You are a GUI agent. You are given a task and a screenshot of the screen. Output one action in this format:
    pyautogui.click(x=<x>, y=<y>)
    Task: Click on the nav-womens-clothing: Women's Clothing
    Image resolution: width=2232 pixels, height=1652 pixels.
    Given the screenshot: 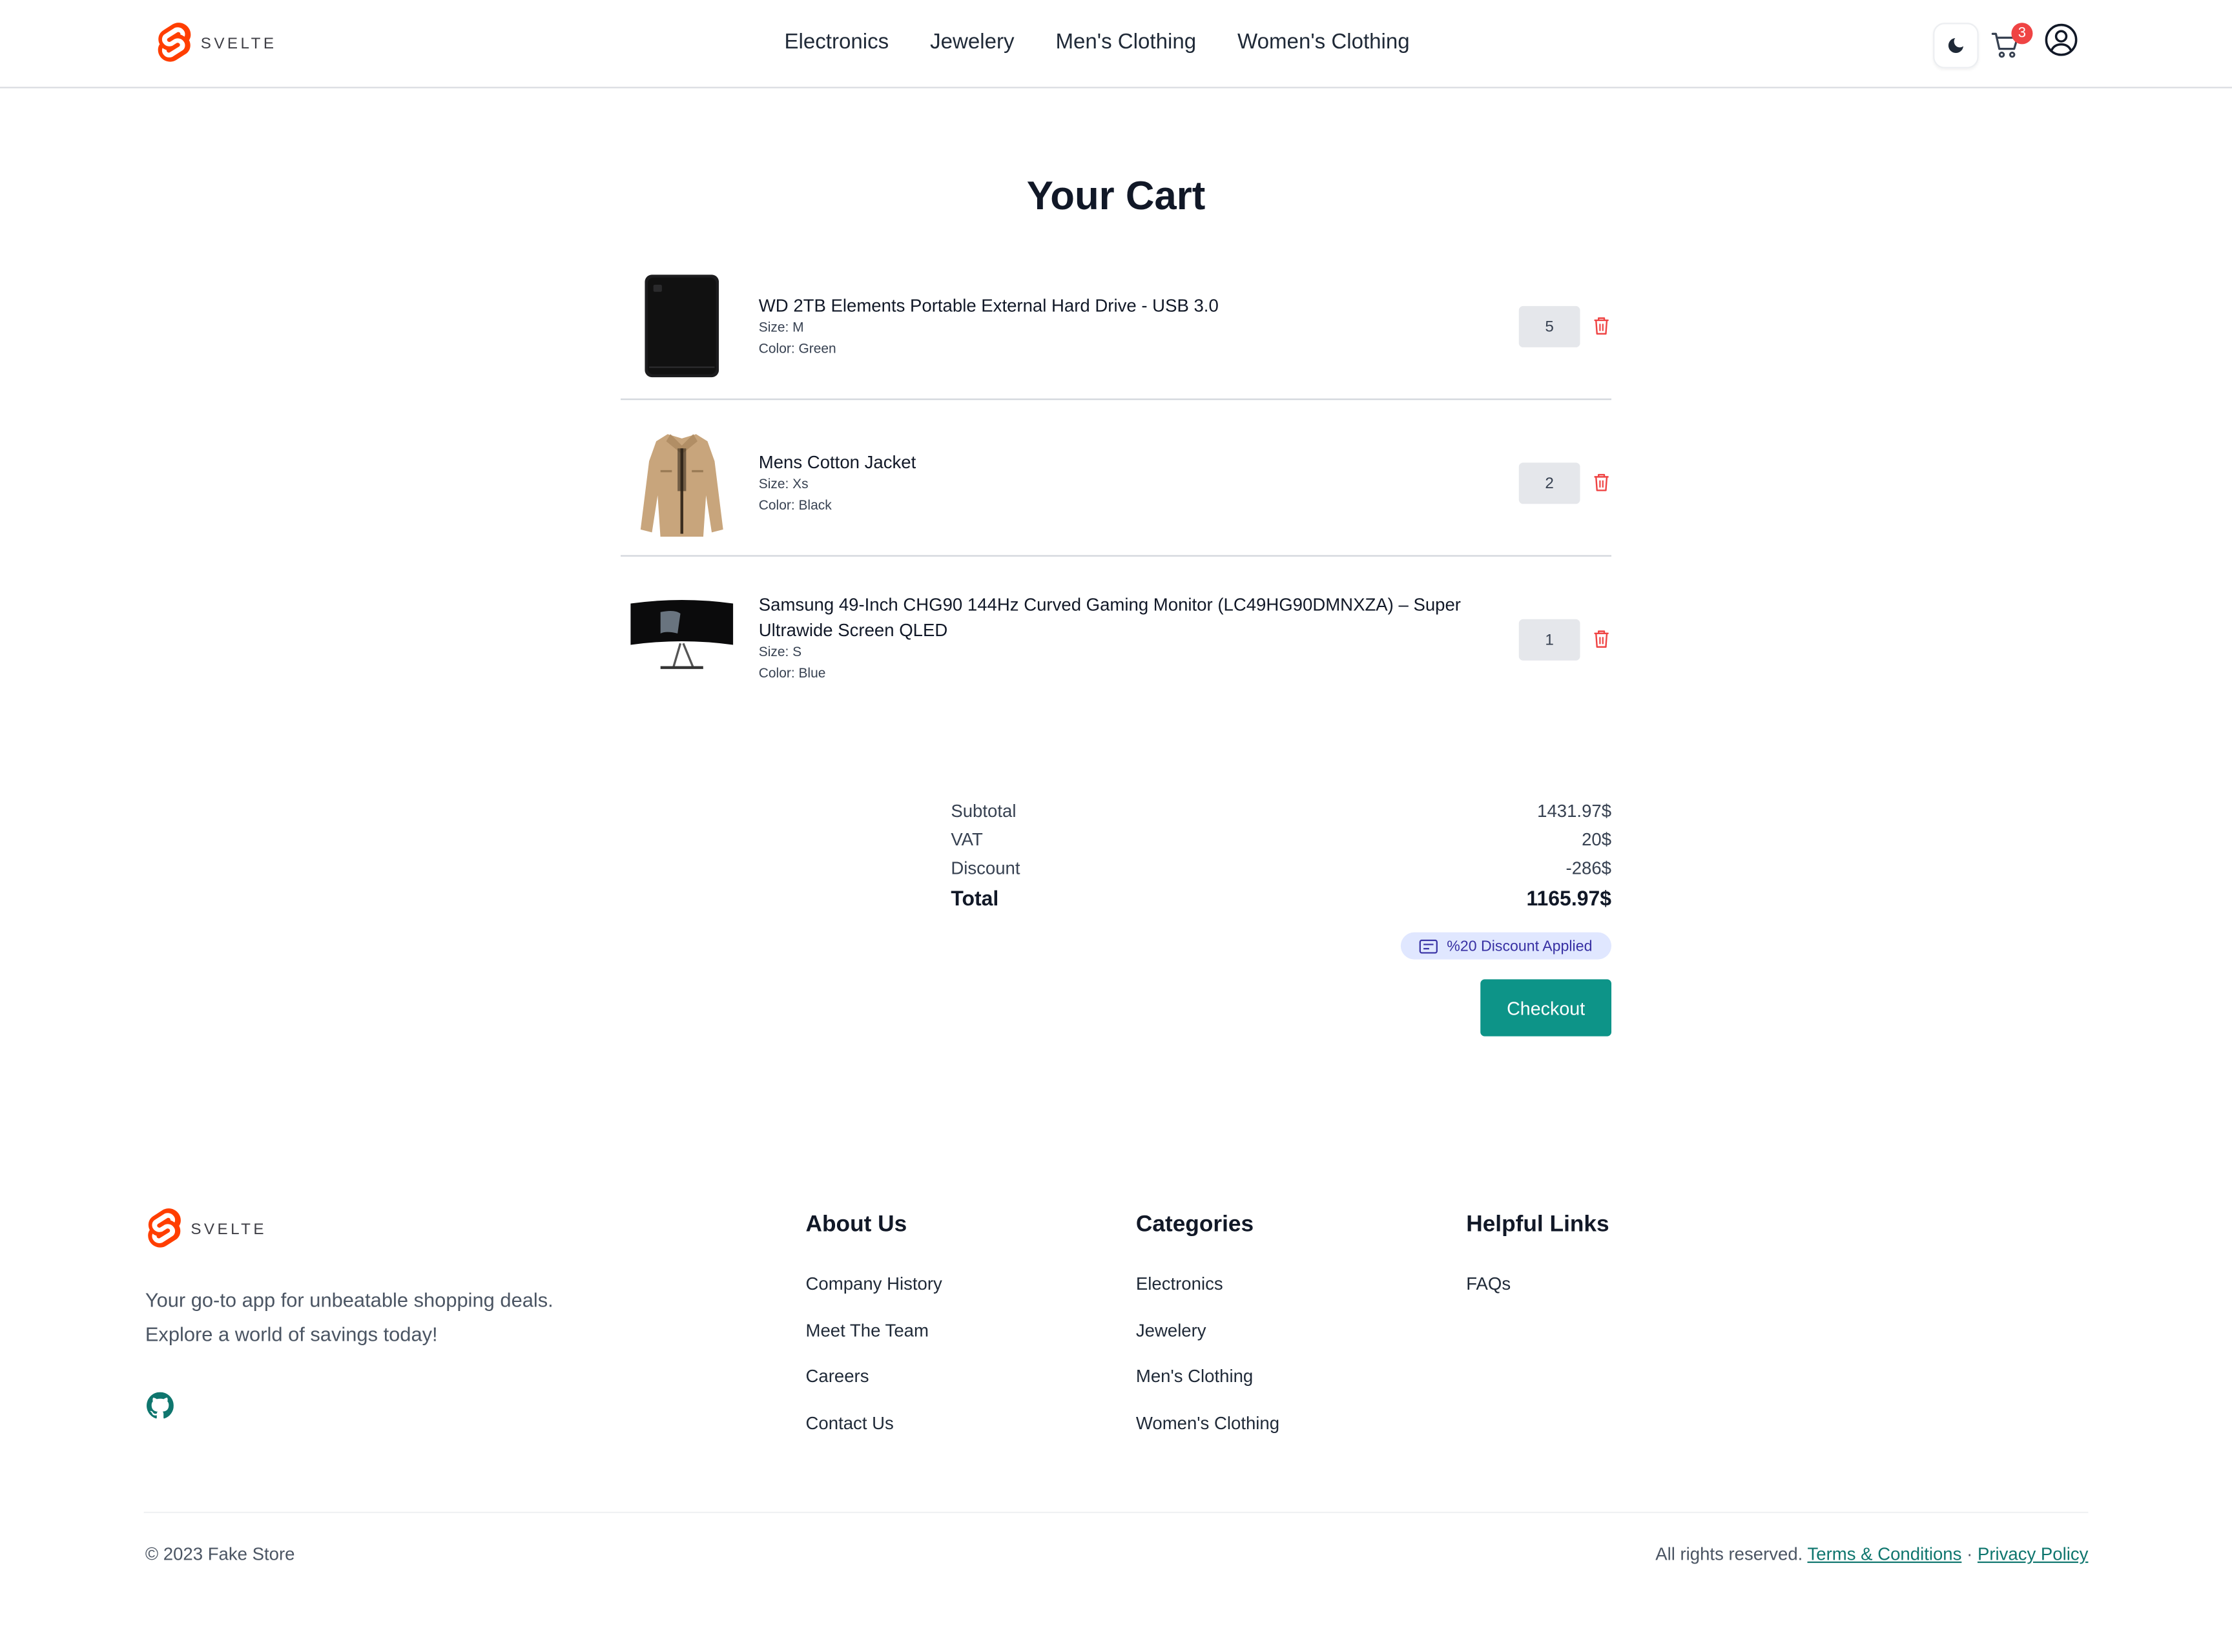 What is the action you would take?
    pyautogui.click(x=1323, y=42)
    